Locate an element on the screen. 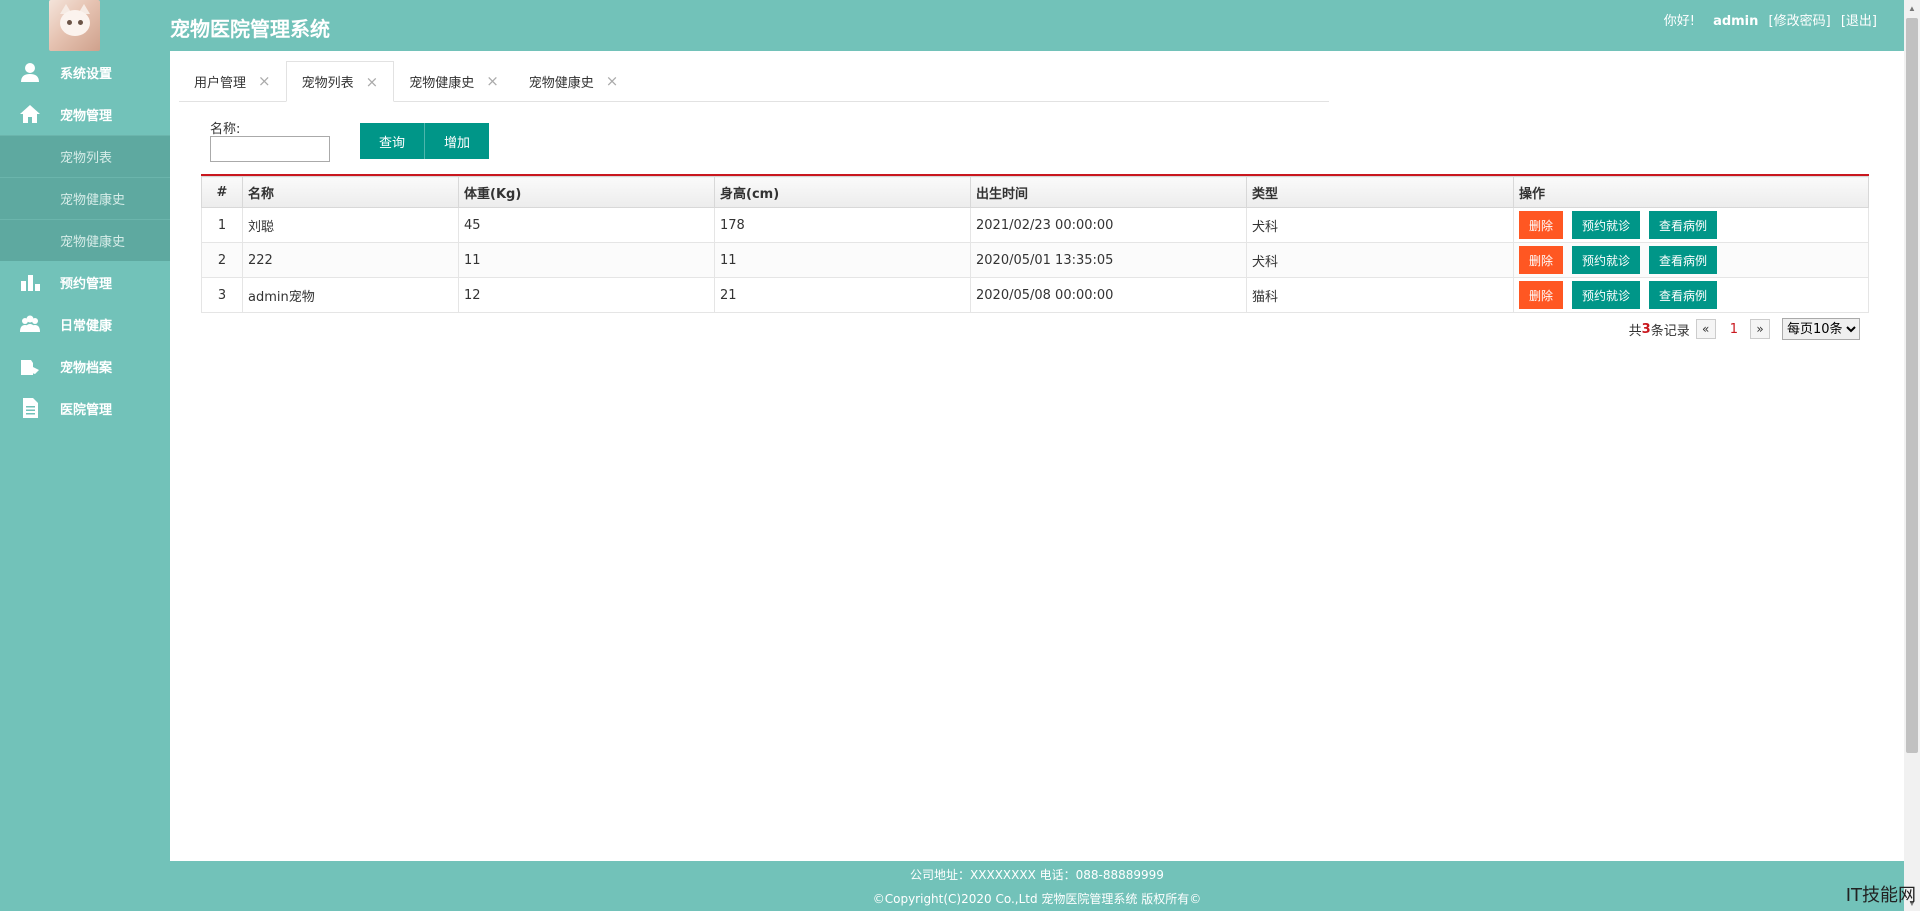 This screenshot has width=1920, height=911. cell-index: 1 is located at coordinates (222, 225).